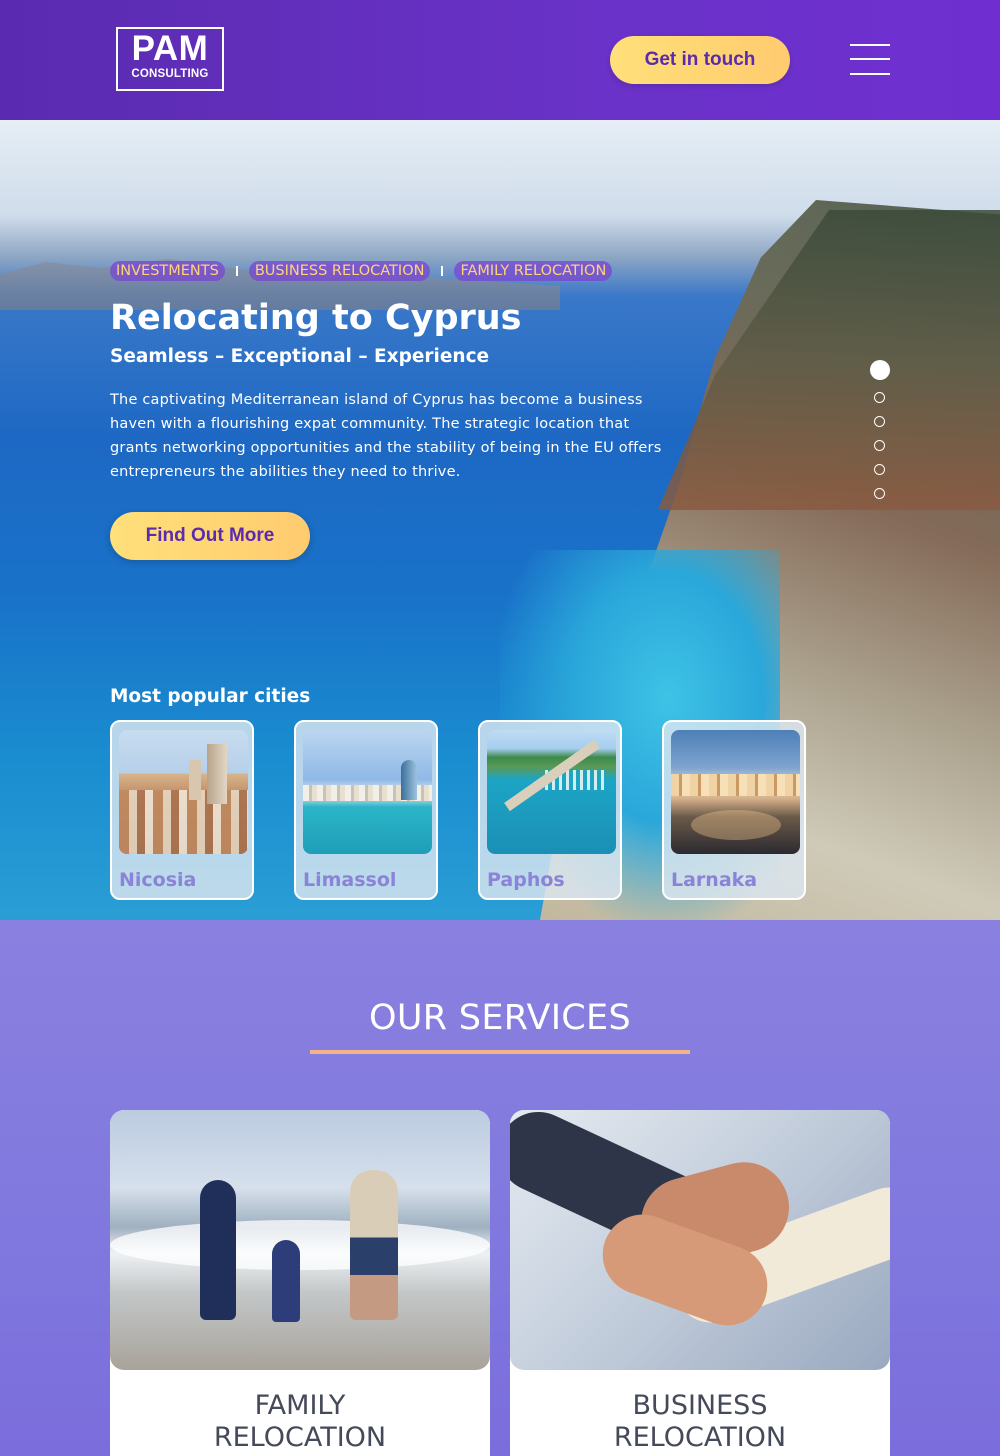 This screenshot has height=1456, width=1000. What do you see at coordinates (158, 880) in the screenshot?
I see `city-name: Nicosia` at bounding box center [158, 880].